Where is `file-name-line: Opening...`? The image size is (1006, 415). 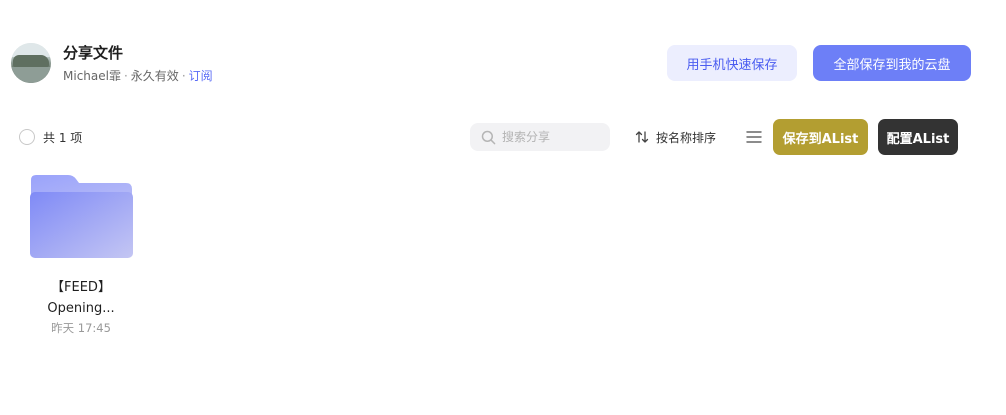
file-name-line: Opening... is located at coordinates (81, 308).